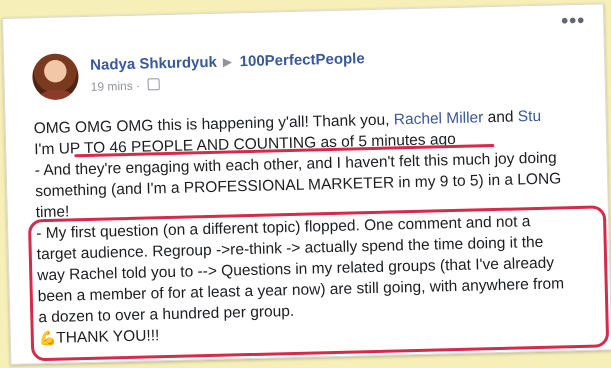  What do you see at coordinates (530, 117) in the screenshot?
I see `mention-stu: Stu` at bounding box center [530, 117].